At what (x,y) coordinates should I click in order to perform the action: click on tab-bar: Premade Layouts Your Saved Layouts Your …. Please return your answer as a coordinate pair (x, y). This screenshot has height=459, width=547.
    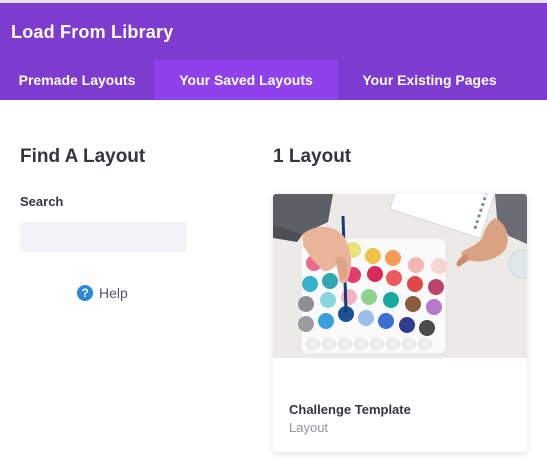
    Looking at the image, I should click on (273, 80).